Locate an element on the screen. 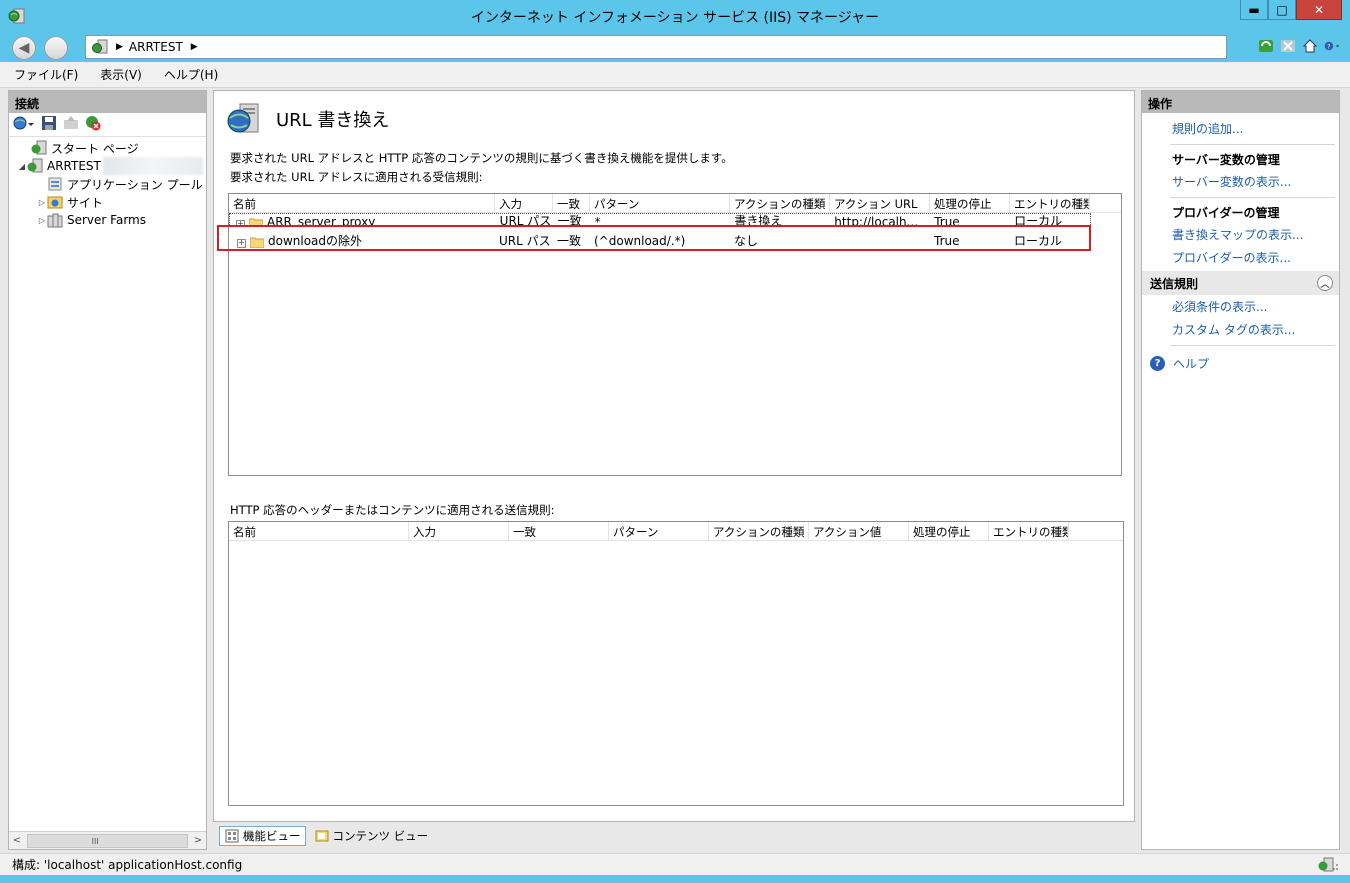 The height and width of the screenshot is (883, 1350). tree-item-server: ◢ ARRTEST is located at coordinates (107, 166).